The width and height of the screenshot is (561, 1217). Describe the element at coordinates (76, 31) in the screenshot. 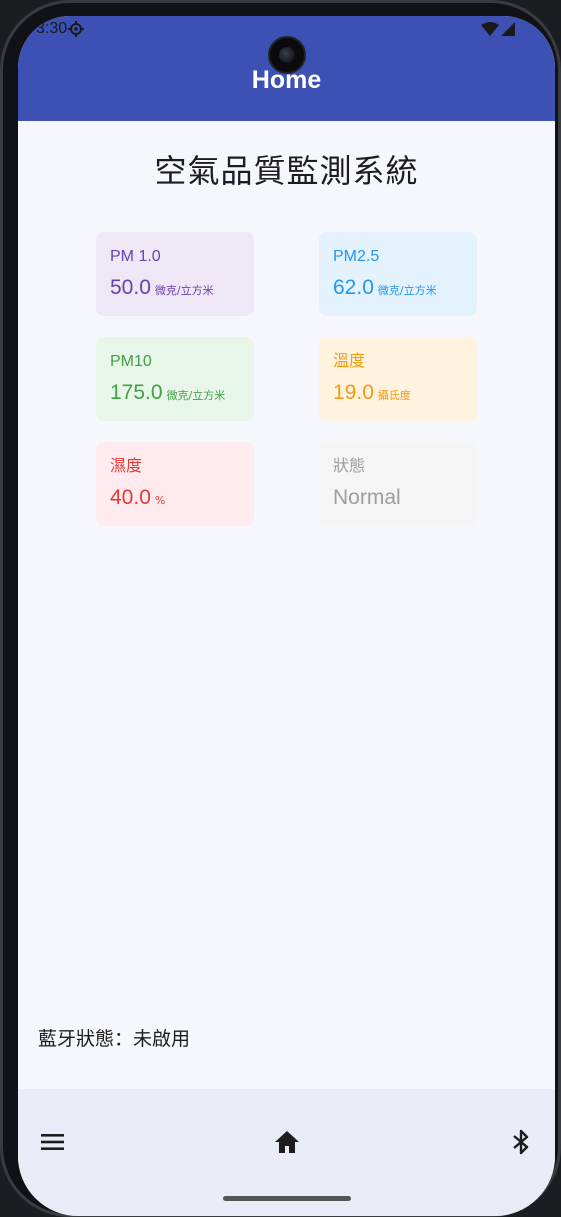

I see `settings-status-icon` at that location.